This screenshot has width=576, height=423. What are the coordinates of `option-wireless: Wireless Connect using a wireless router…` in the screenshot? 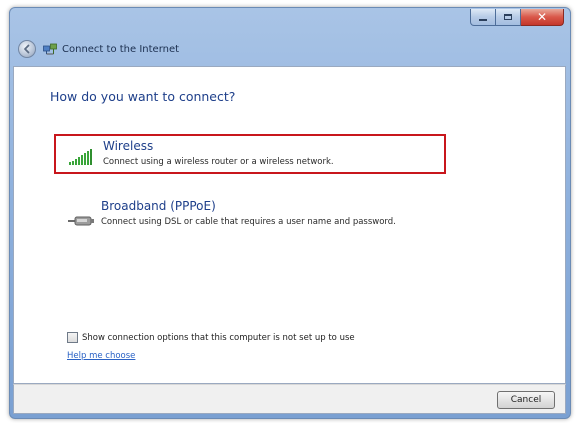 It's located at (250, 154).